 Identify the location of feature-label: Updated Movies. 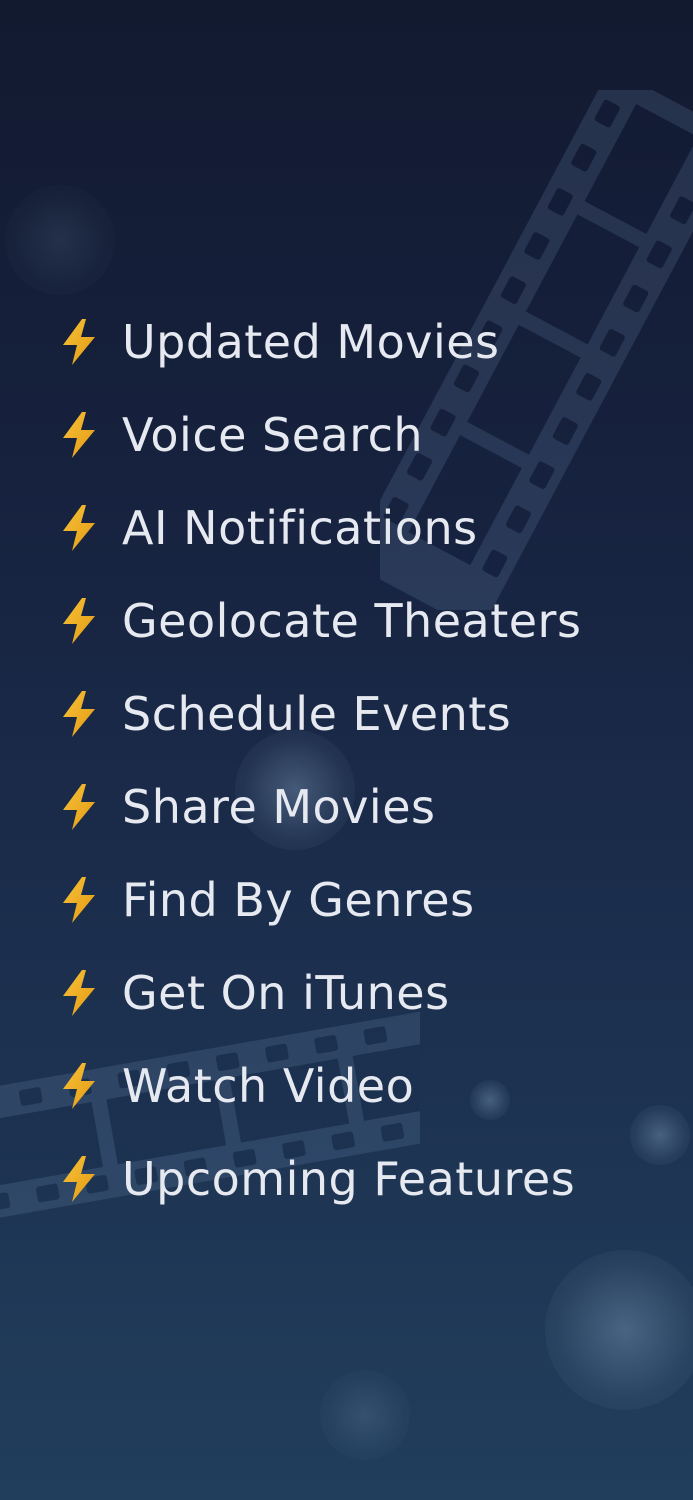
(311, 341).